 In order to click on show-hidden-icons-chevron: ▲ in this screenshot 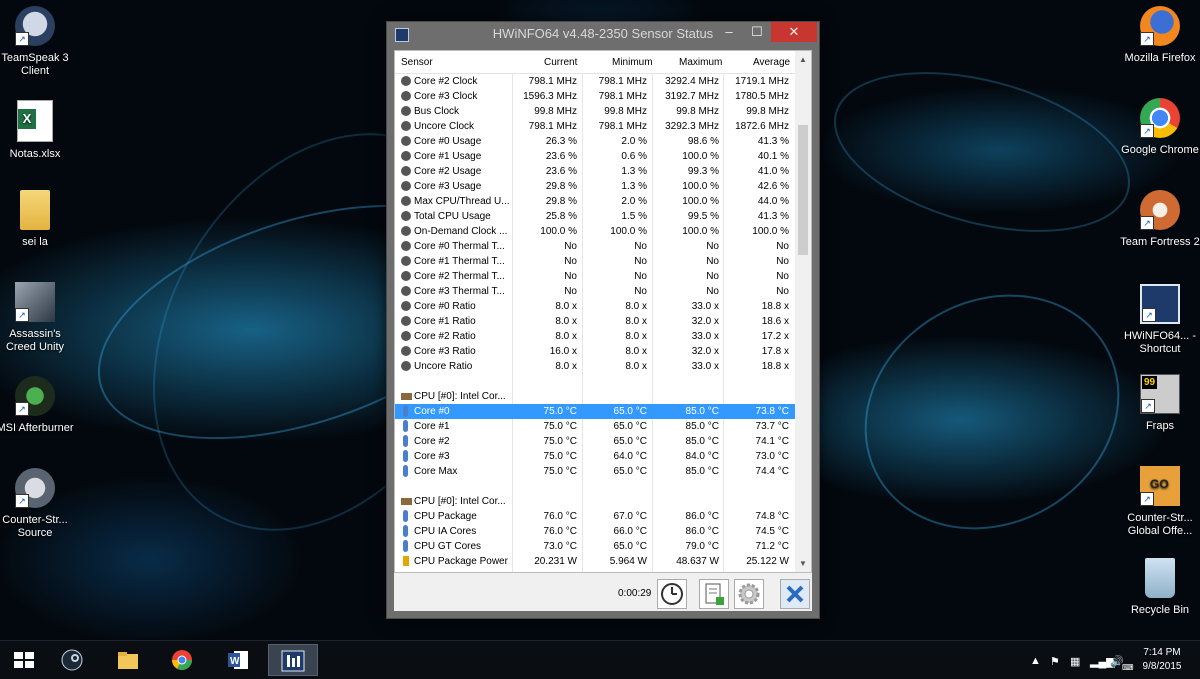, I will do `click(1035, 661)`.